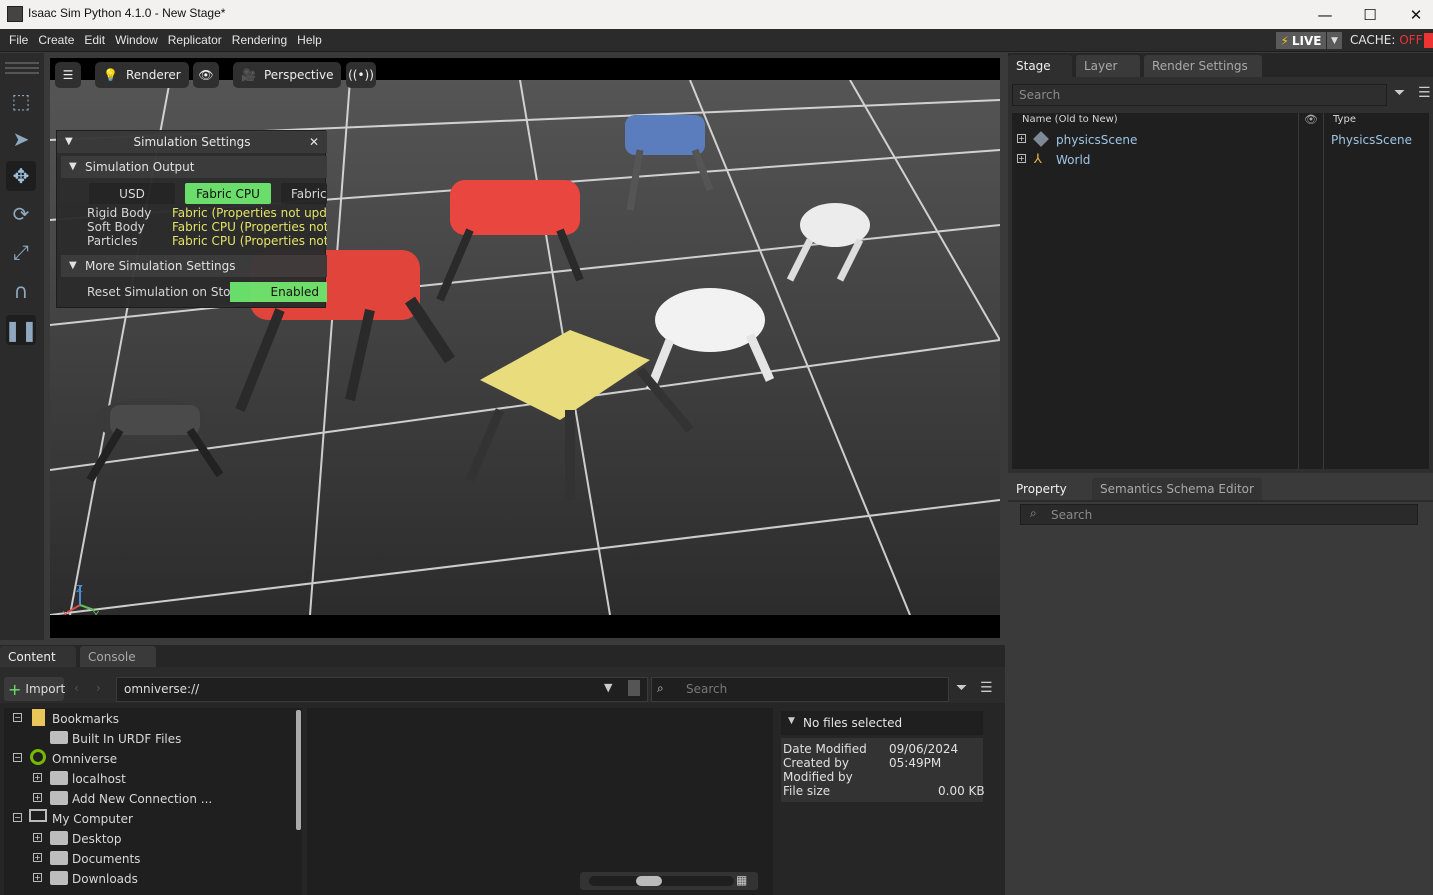 This screenshot has width=1433, height=895. I want to click on grid-view-icon: ▦, so click(741, 880).